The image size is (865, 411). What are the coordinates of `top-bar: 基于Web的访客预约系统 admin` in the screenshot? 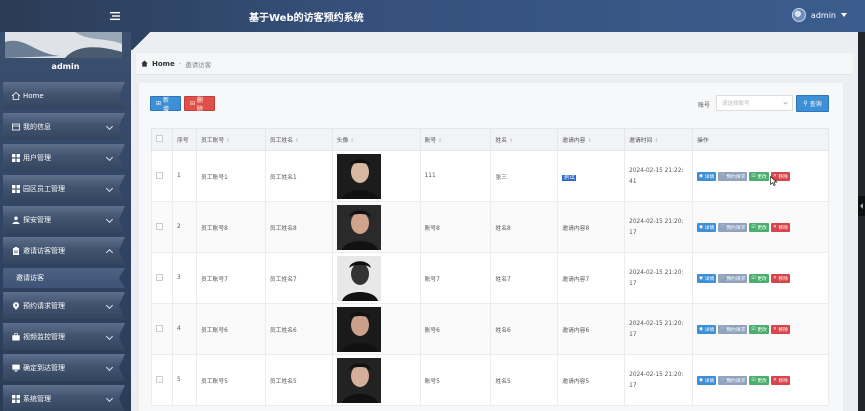 It's located at (432, 16).